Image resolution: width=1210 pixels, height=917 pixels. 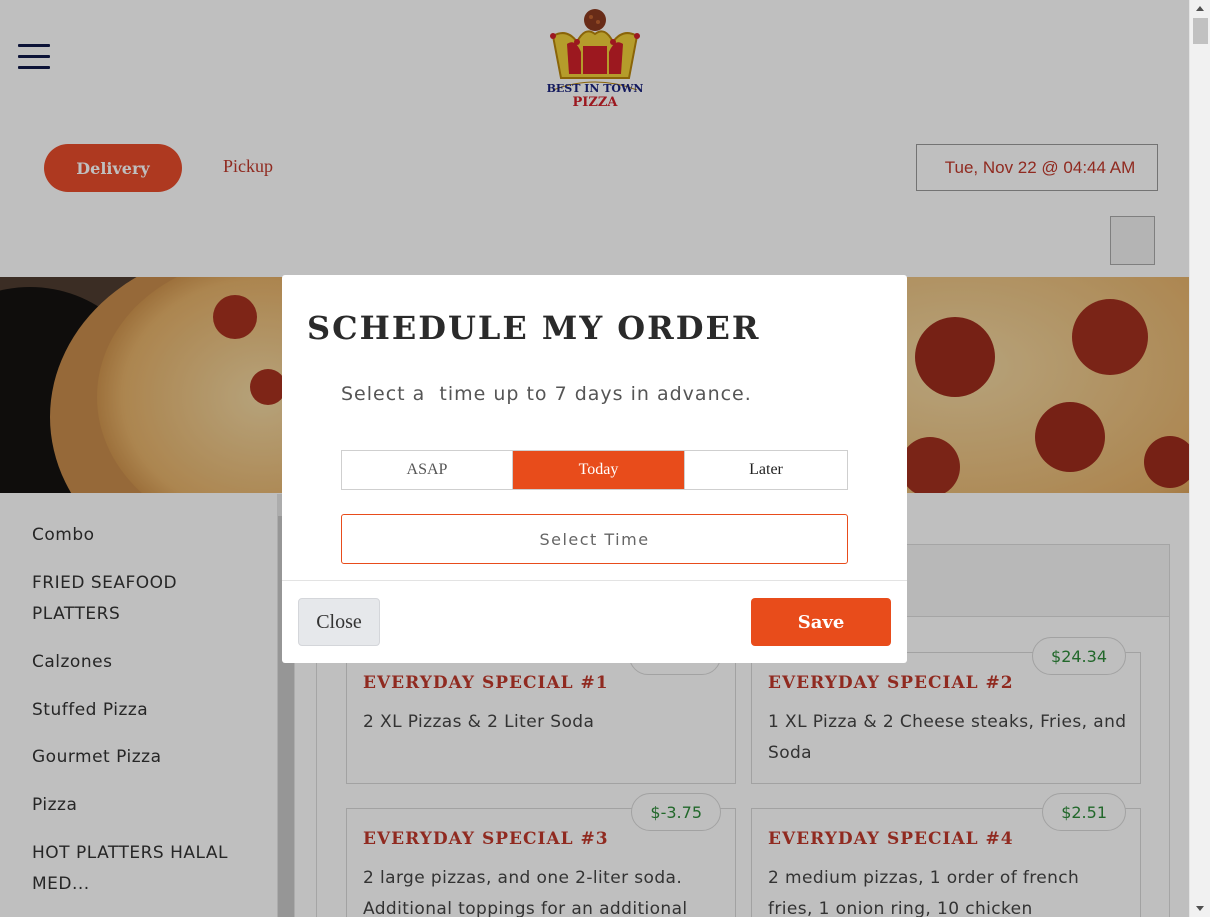 I want to click on window-scrollbar-thumb, so click(x=1200, y=31).